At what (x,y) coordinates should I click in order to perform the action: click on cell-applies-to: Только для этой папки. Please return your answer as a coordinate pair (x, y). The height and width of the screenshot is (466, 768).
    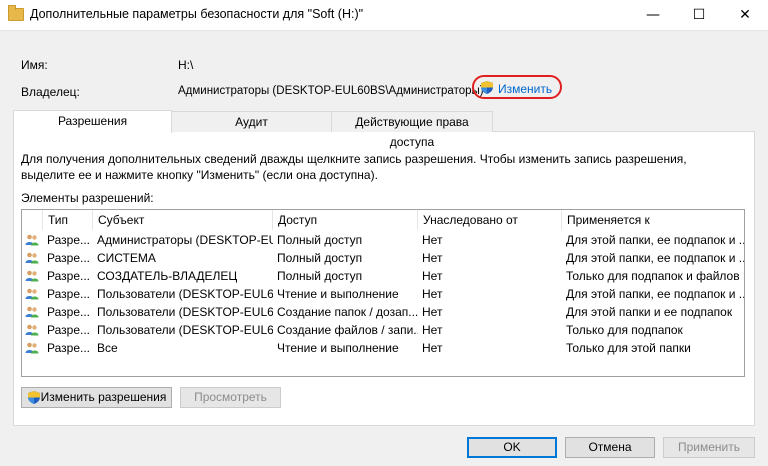
    Looking at the image, I should click on (628, 348).